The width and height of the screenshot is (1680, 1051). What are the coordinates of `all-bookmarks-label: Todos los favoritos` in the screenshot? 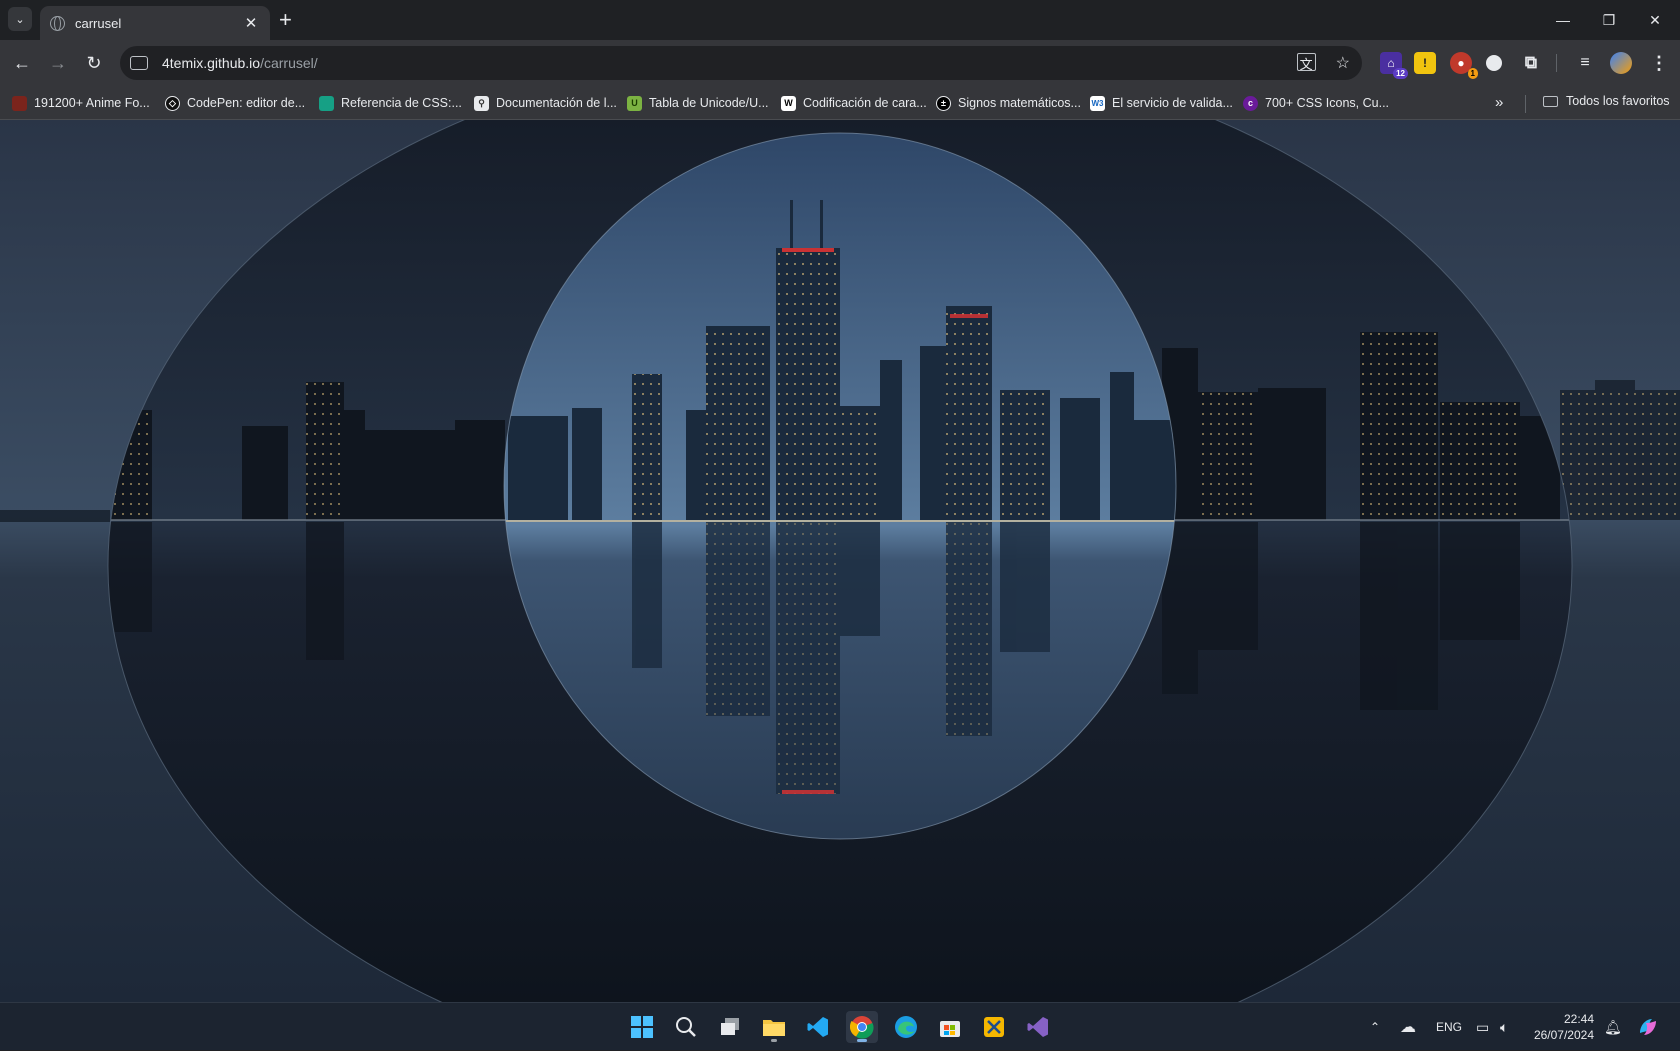 It's located at (1618, 101).